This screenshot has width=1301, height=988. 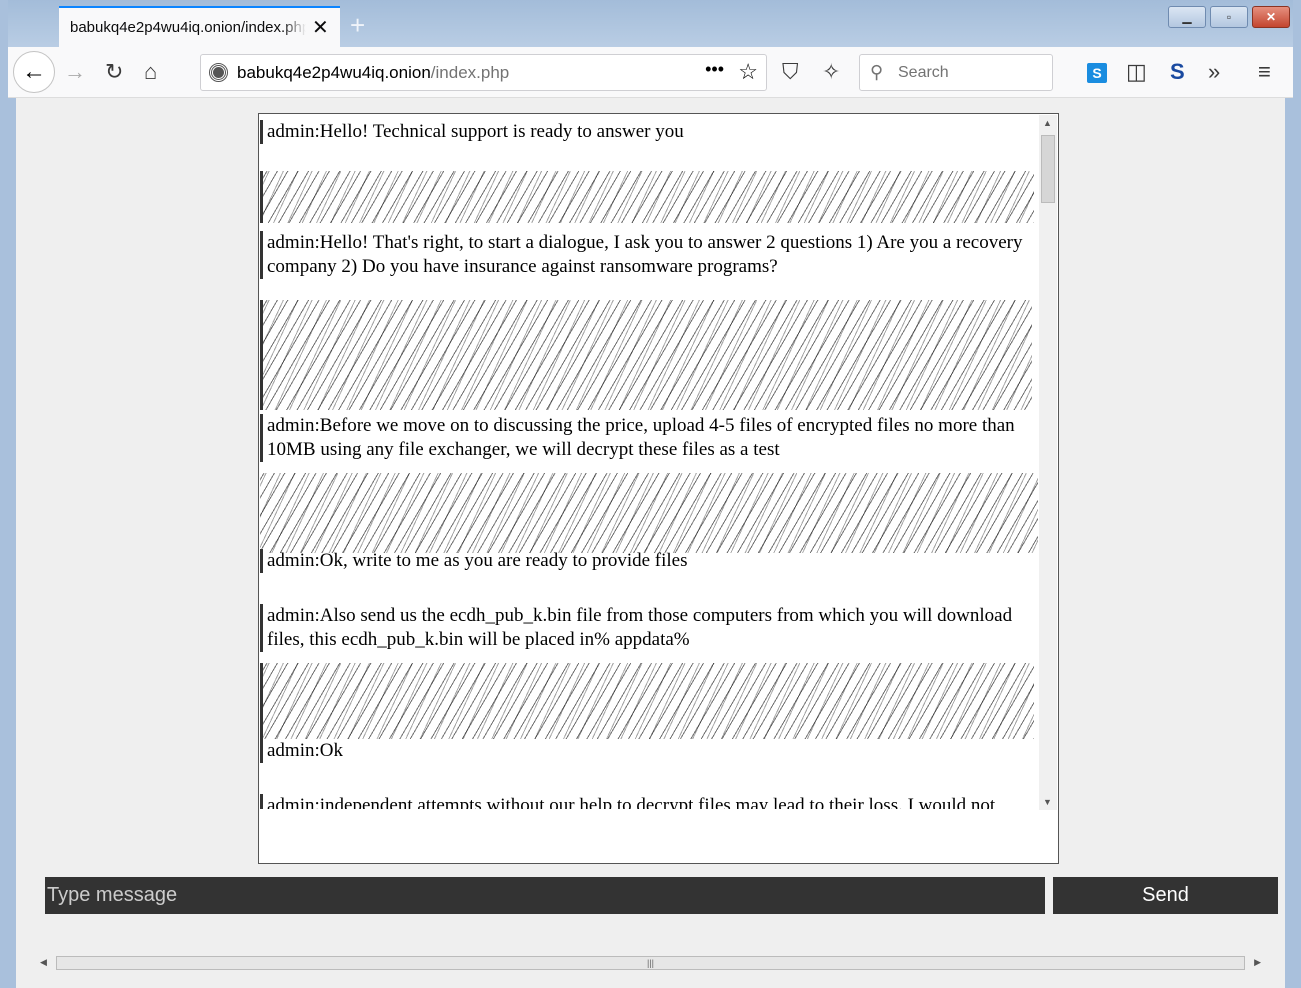 What do you see at coordinates (545, 895) in the screenshot?
I see `message-input: Type message` at bounding box center [545, 895].